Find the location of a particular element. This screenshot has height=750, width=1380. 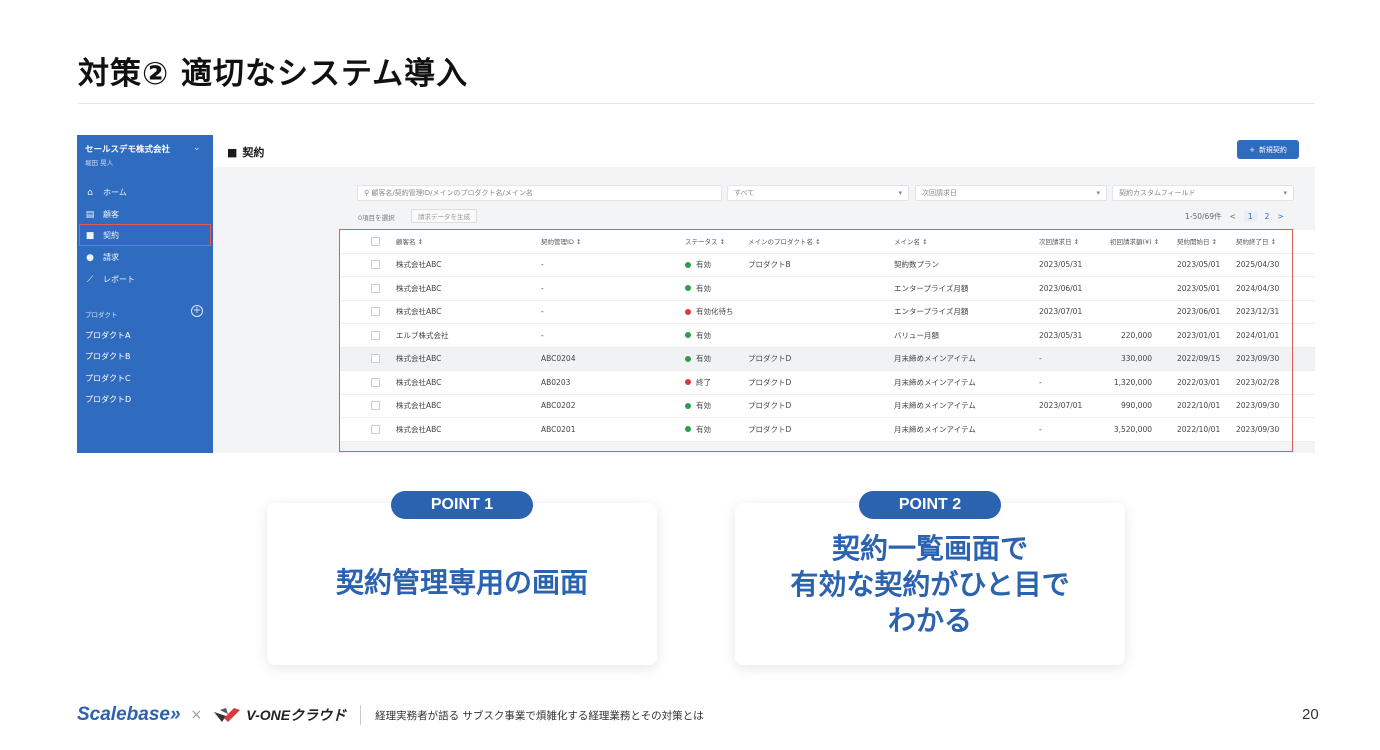

custom-field-select: 契約カスタムフィールド ▾ is located at coordinates (1203, 193).